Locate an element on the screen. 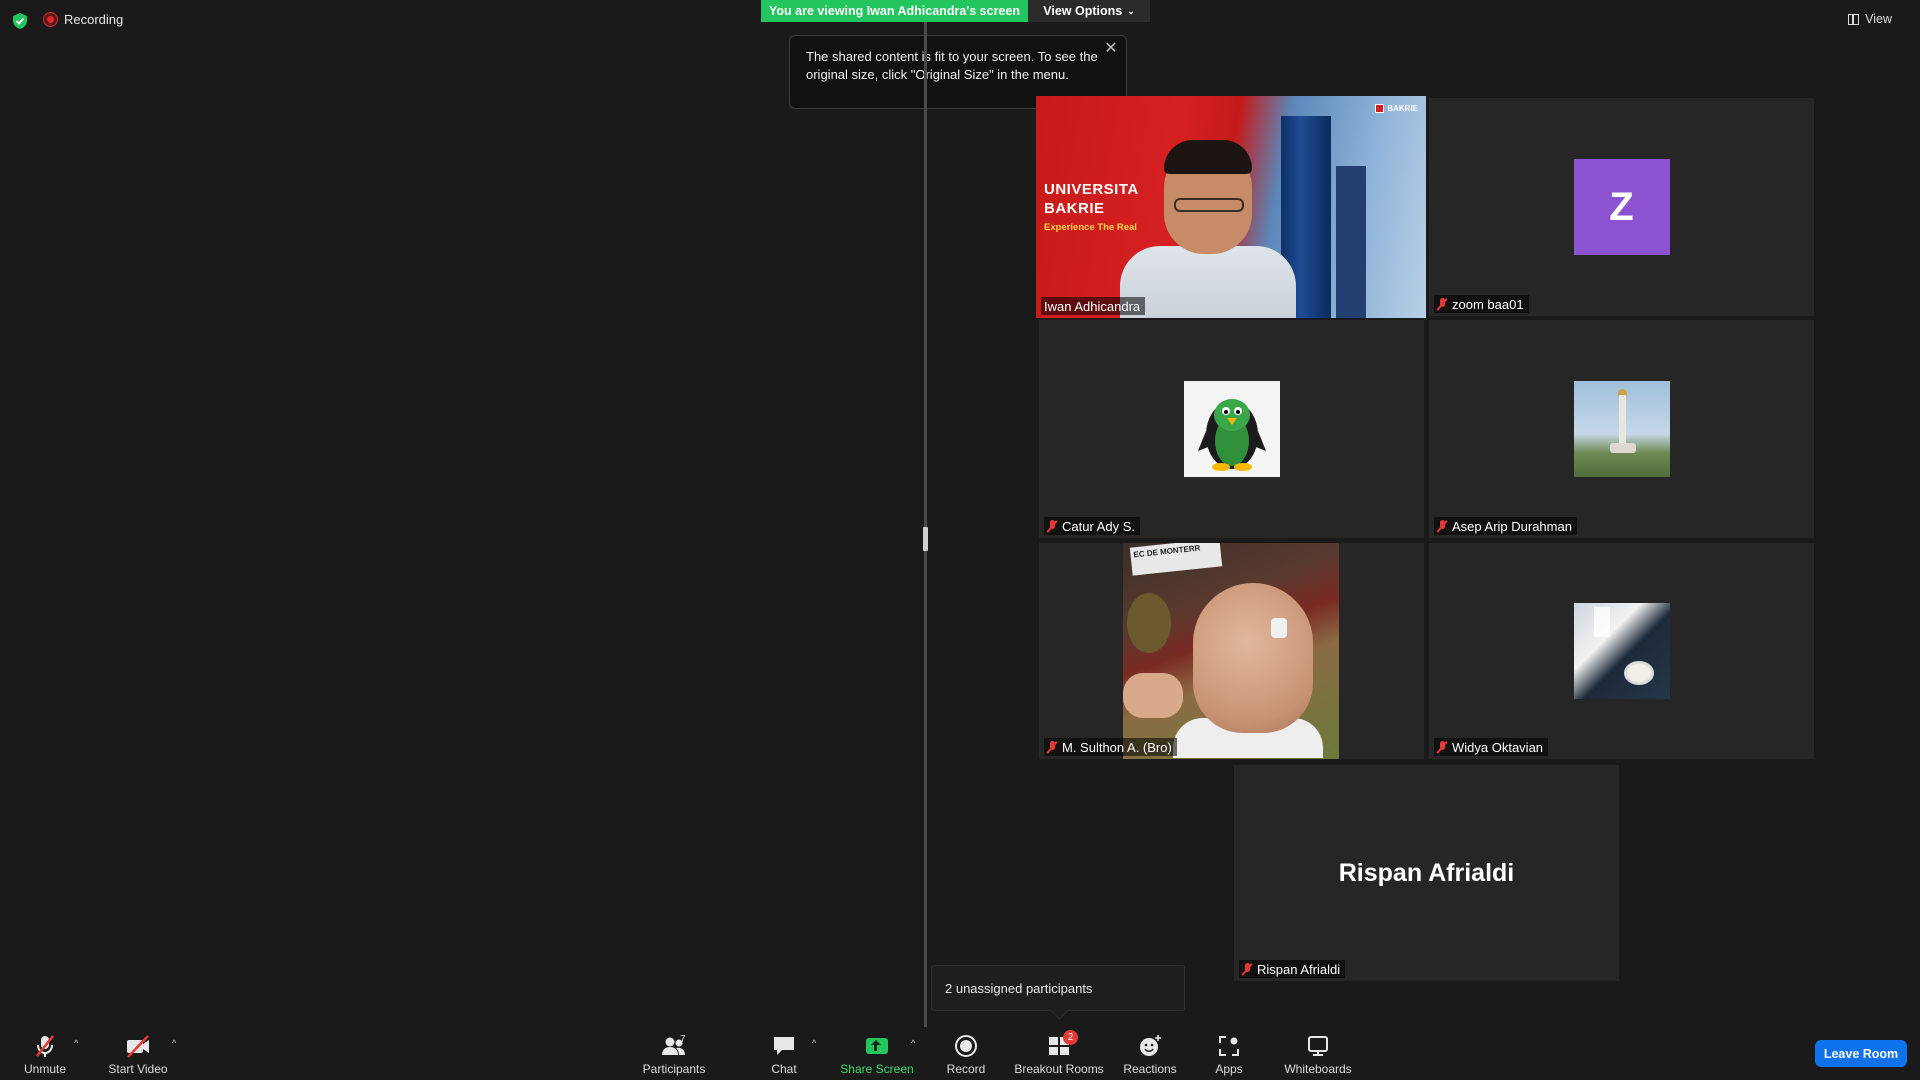  chat-options-caret-icon: ^ is located at coordinates (814, 1043).